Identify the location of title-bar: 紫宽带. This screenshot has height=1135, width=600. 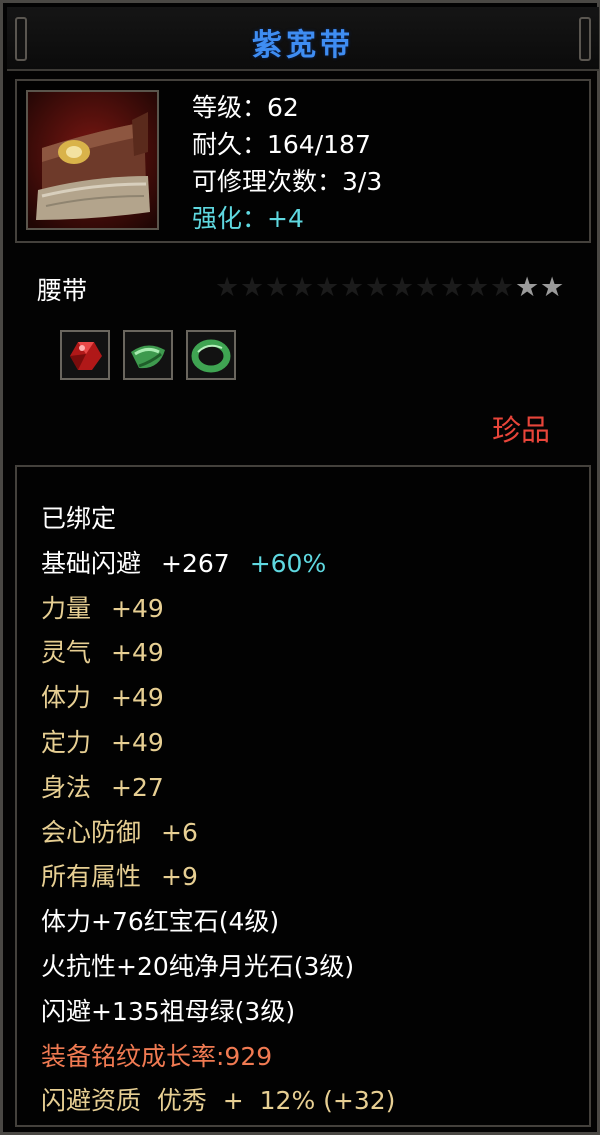
(303, 39).